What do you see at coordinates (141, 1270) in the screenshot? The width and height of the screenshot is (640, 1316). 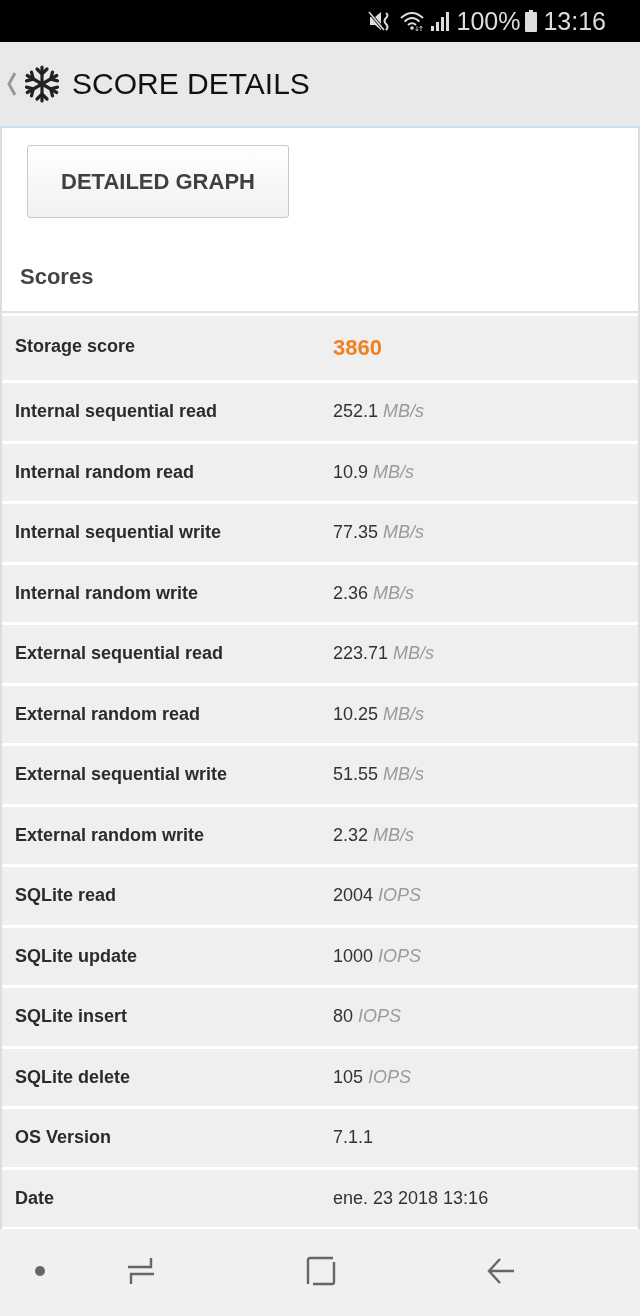 I see `recent-apps-icon` at bounding box center [141, 1270].